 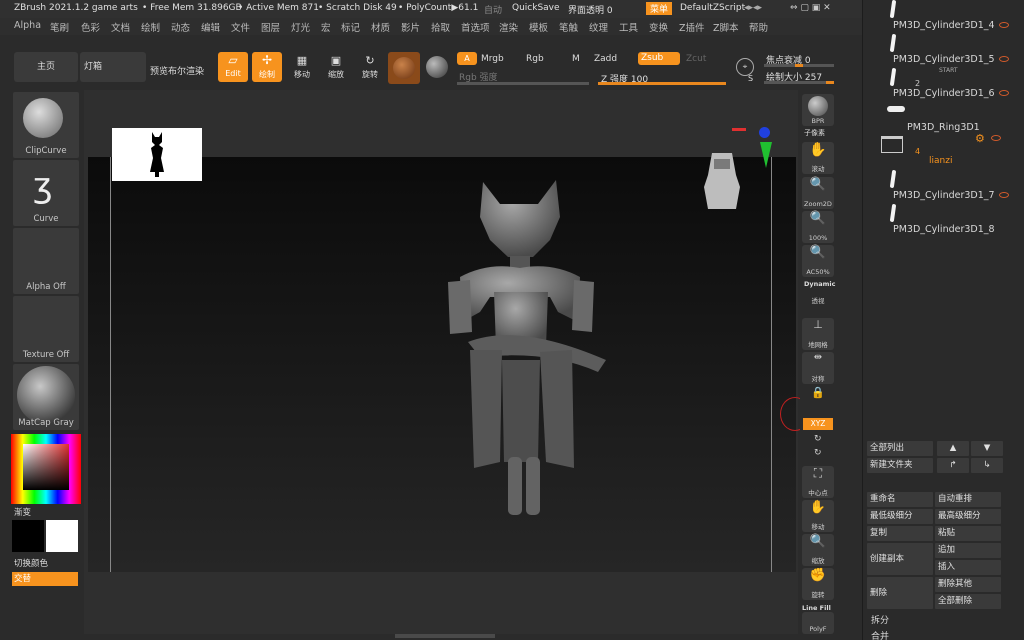 I want to click on menu-stroke: 笔触, so click(x=568, y=27).